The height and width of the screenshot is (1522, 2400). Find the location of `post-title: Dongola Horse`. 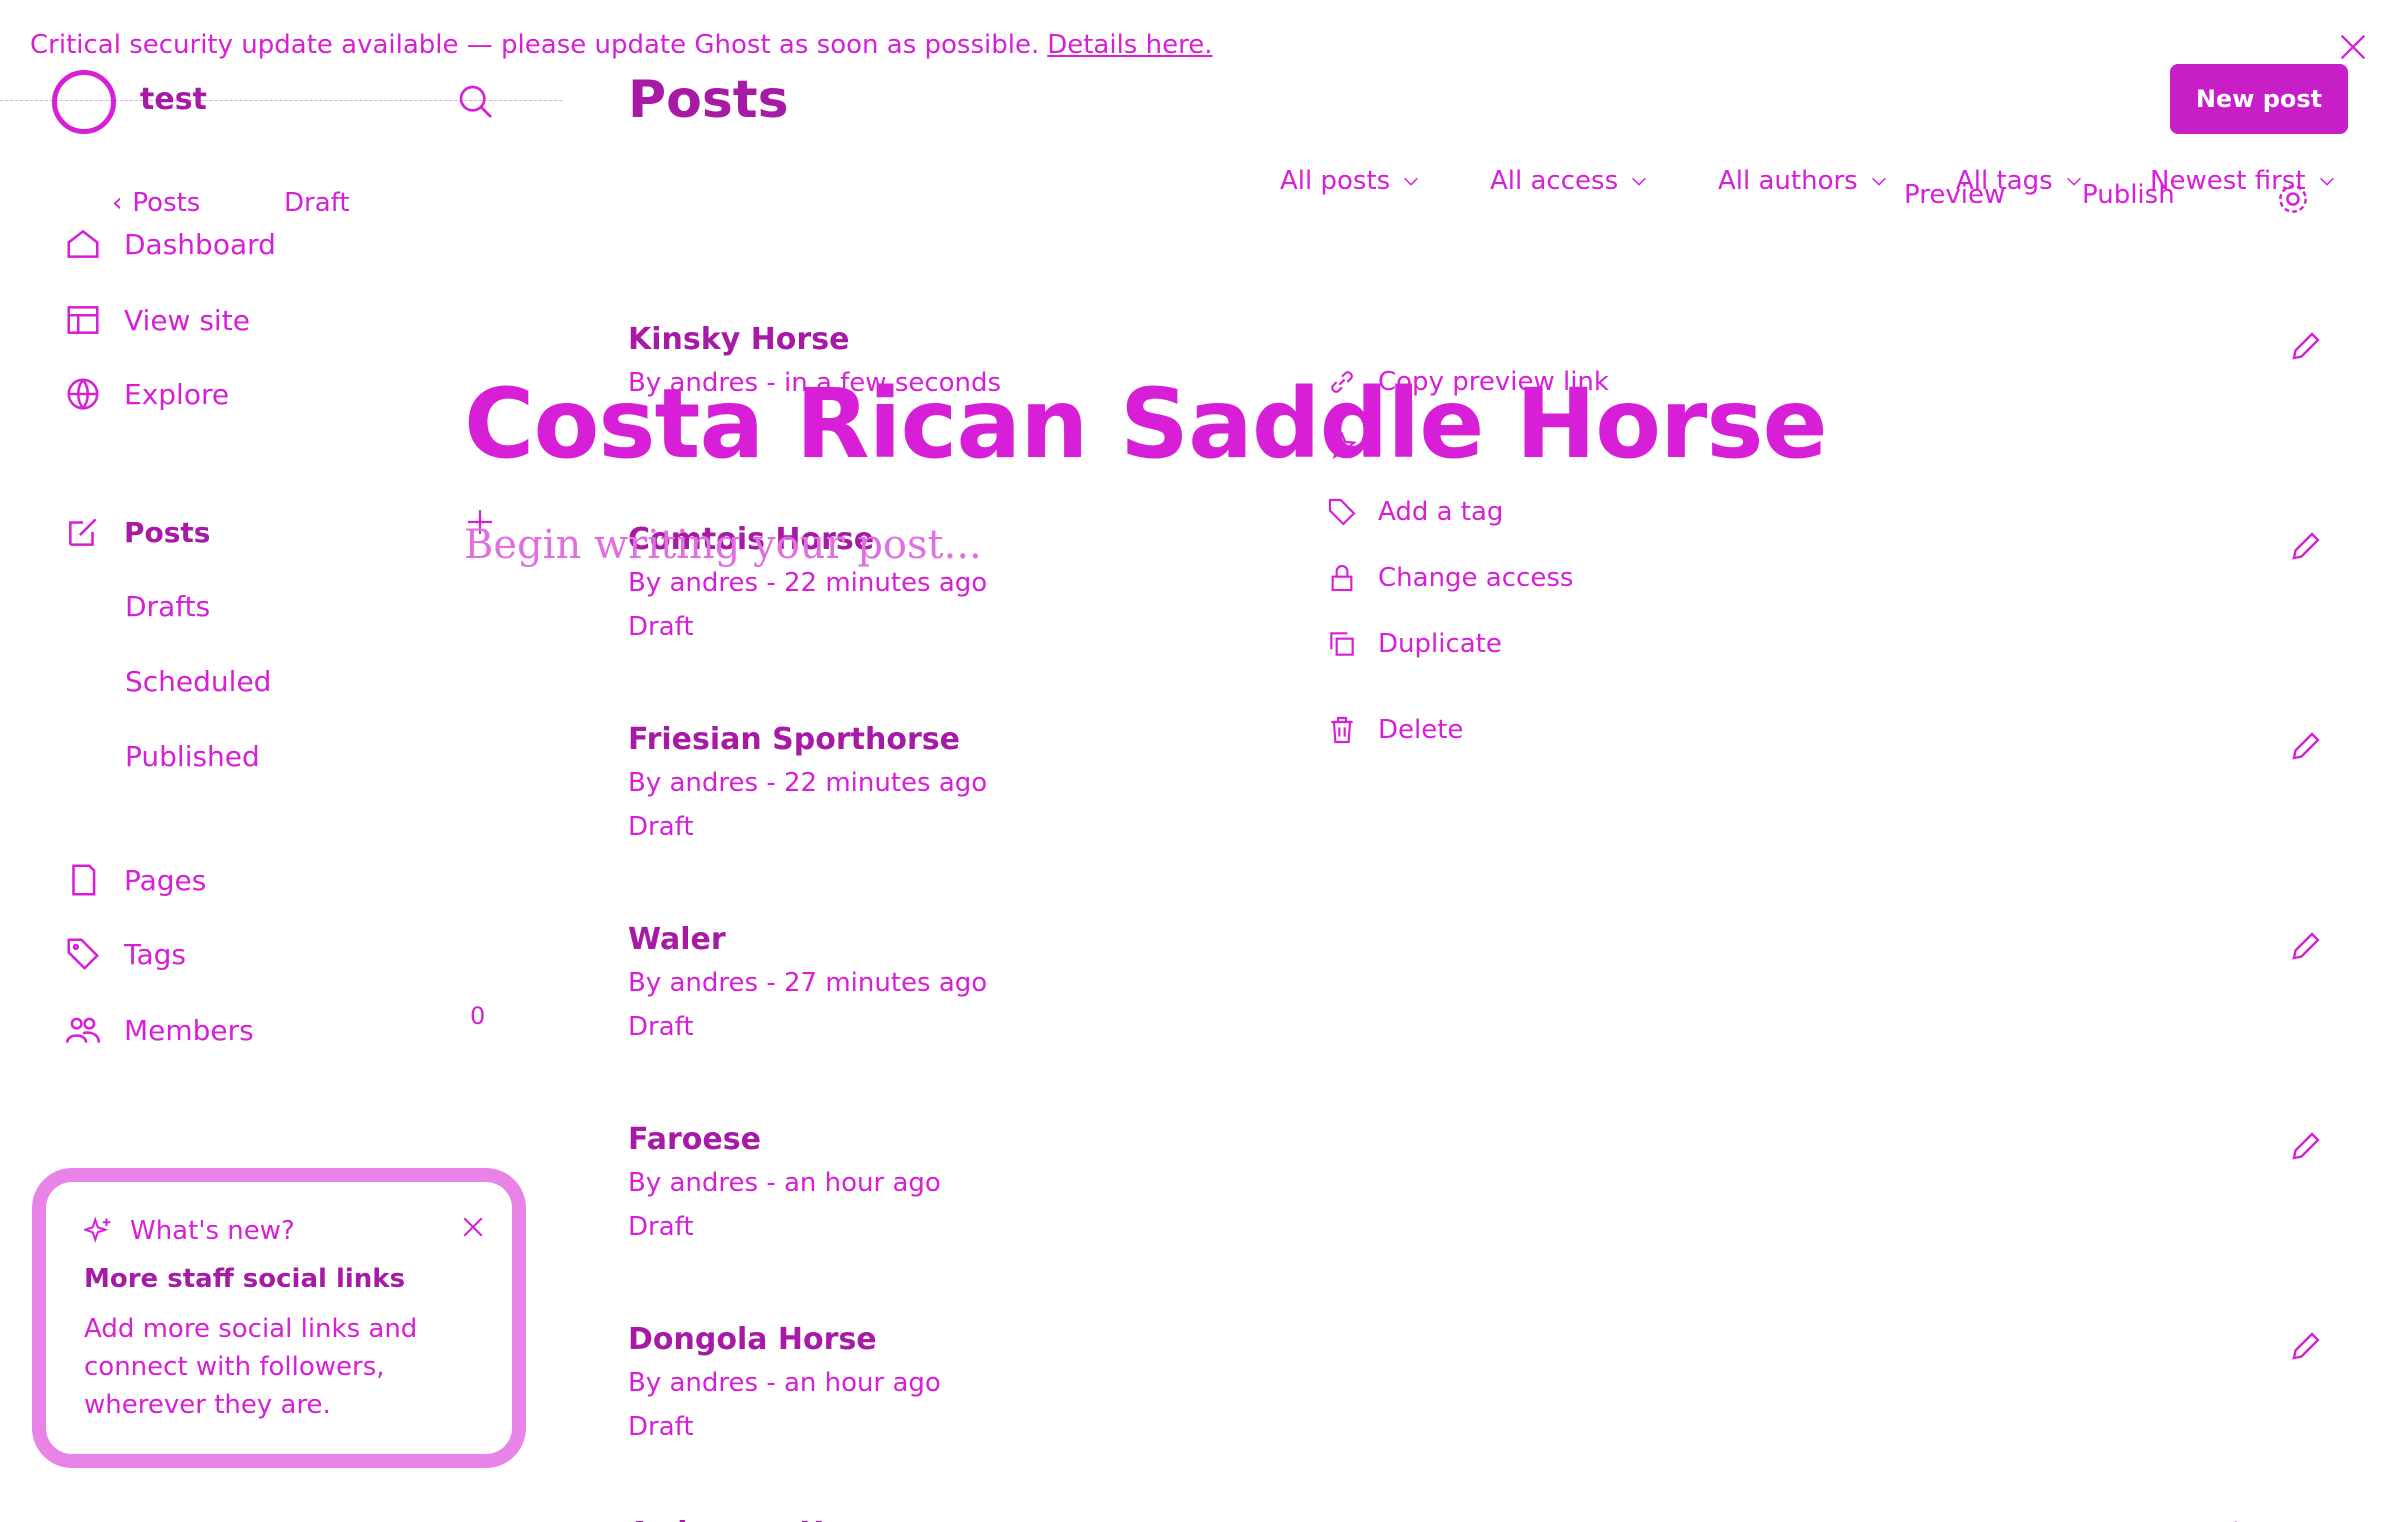

post-title: Dongola Horse is located at coordinates (752, 1339).